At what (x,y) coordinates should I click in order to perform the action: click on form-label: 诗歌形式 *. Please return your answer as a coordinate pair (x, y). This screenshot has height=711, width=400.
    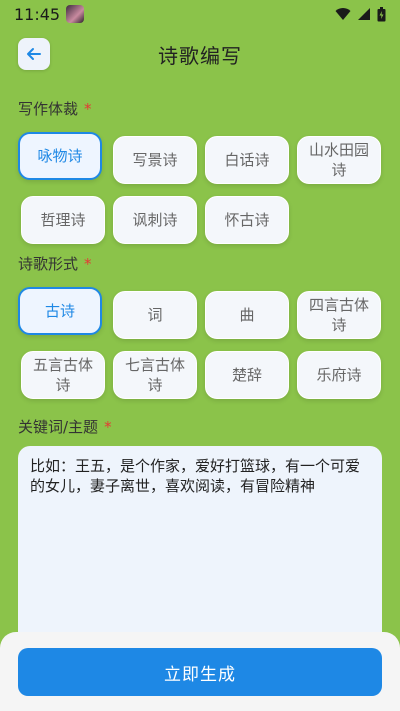
    Looking at the image, I should click on (55, 263).